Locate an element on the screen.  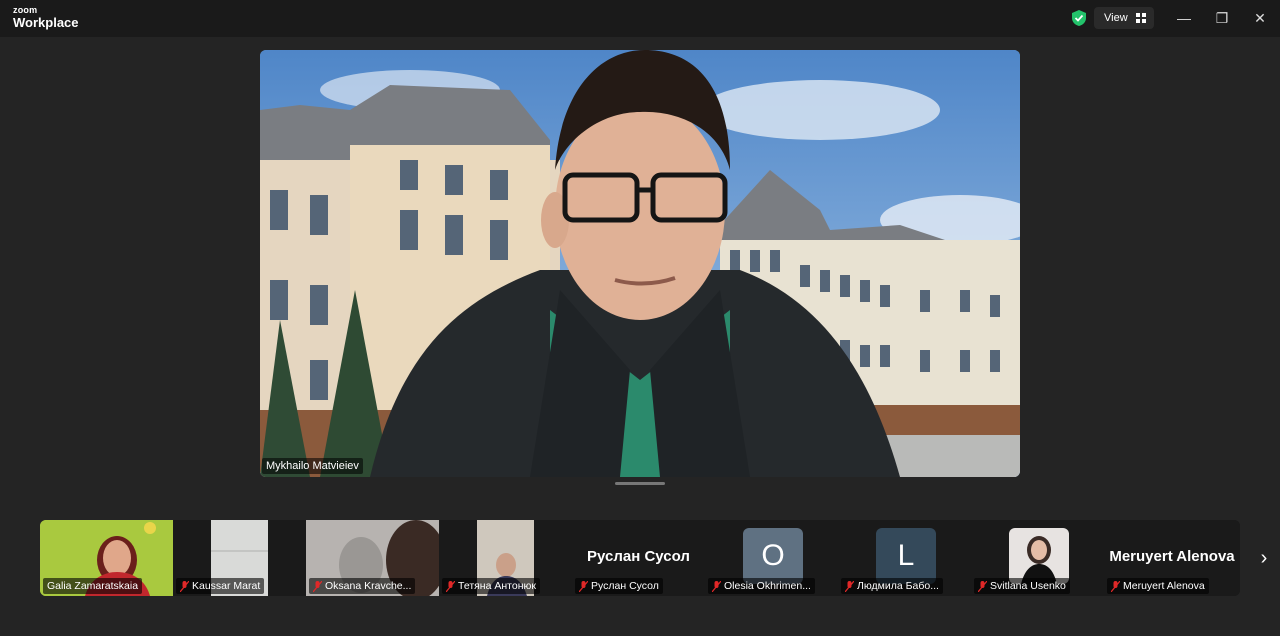
participant-tile: Svitlana Usenko is located at coordinates (1037, 558).